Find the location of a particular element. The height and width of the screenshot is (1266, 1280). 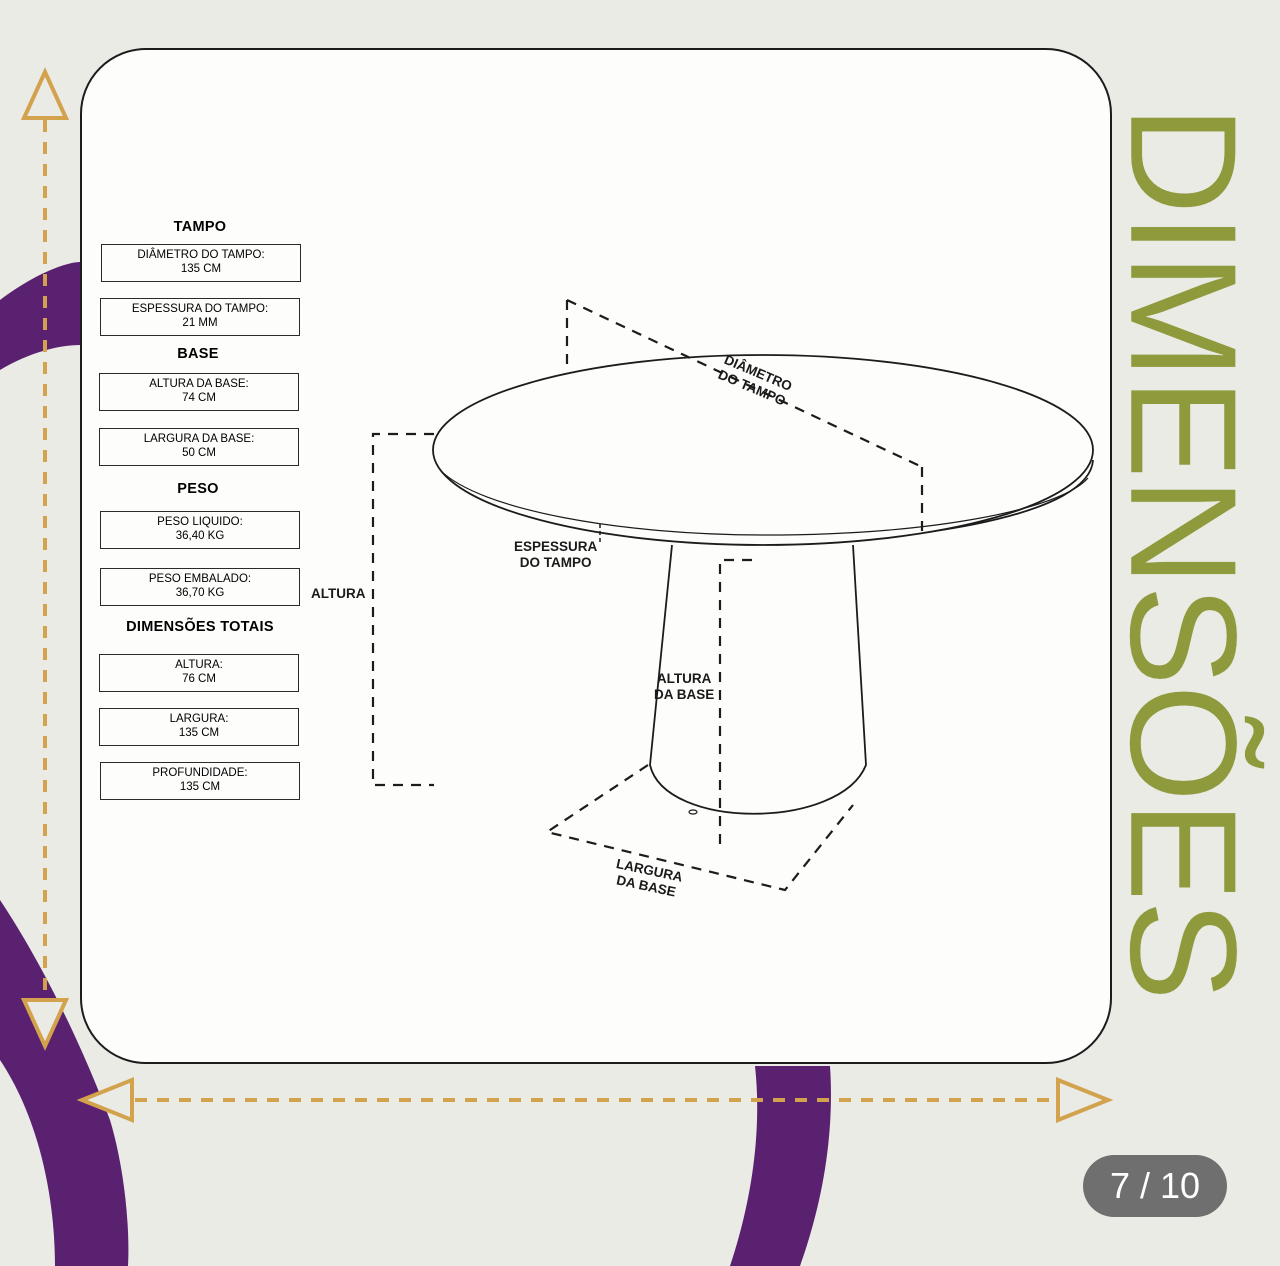

spec-label: PESO LIQUIDO: is located at coordinates (200, 522).